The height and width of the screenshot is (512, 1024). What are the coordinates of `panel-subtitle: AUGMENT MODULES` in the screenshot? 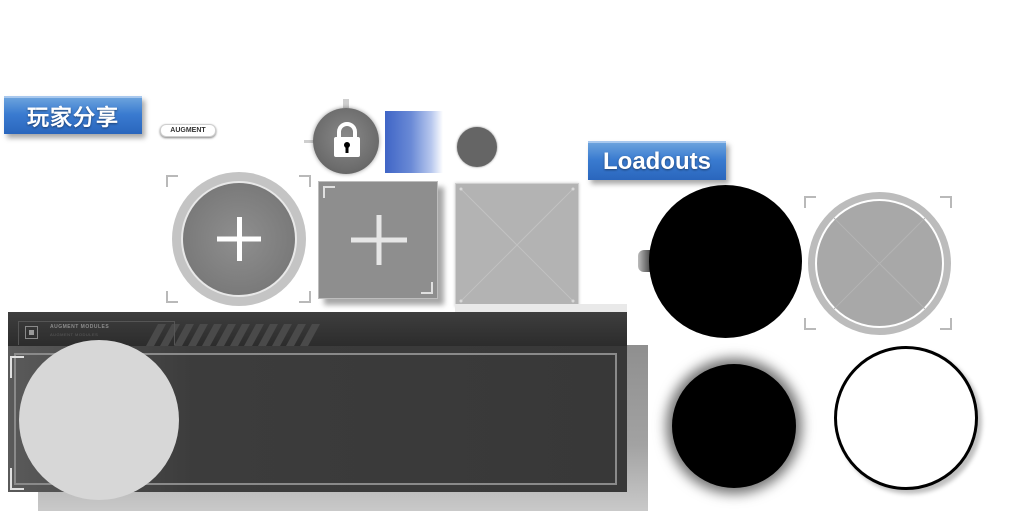 It's located at (74, 334).